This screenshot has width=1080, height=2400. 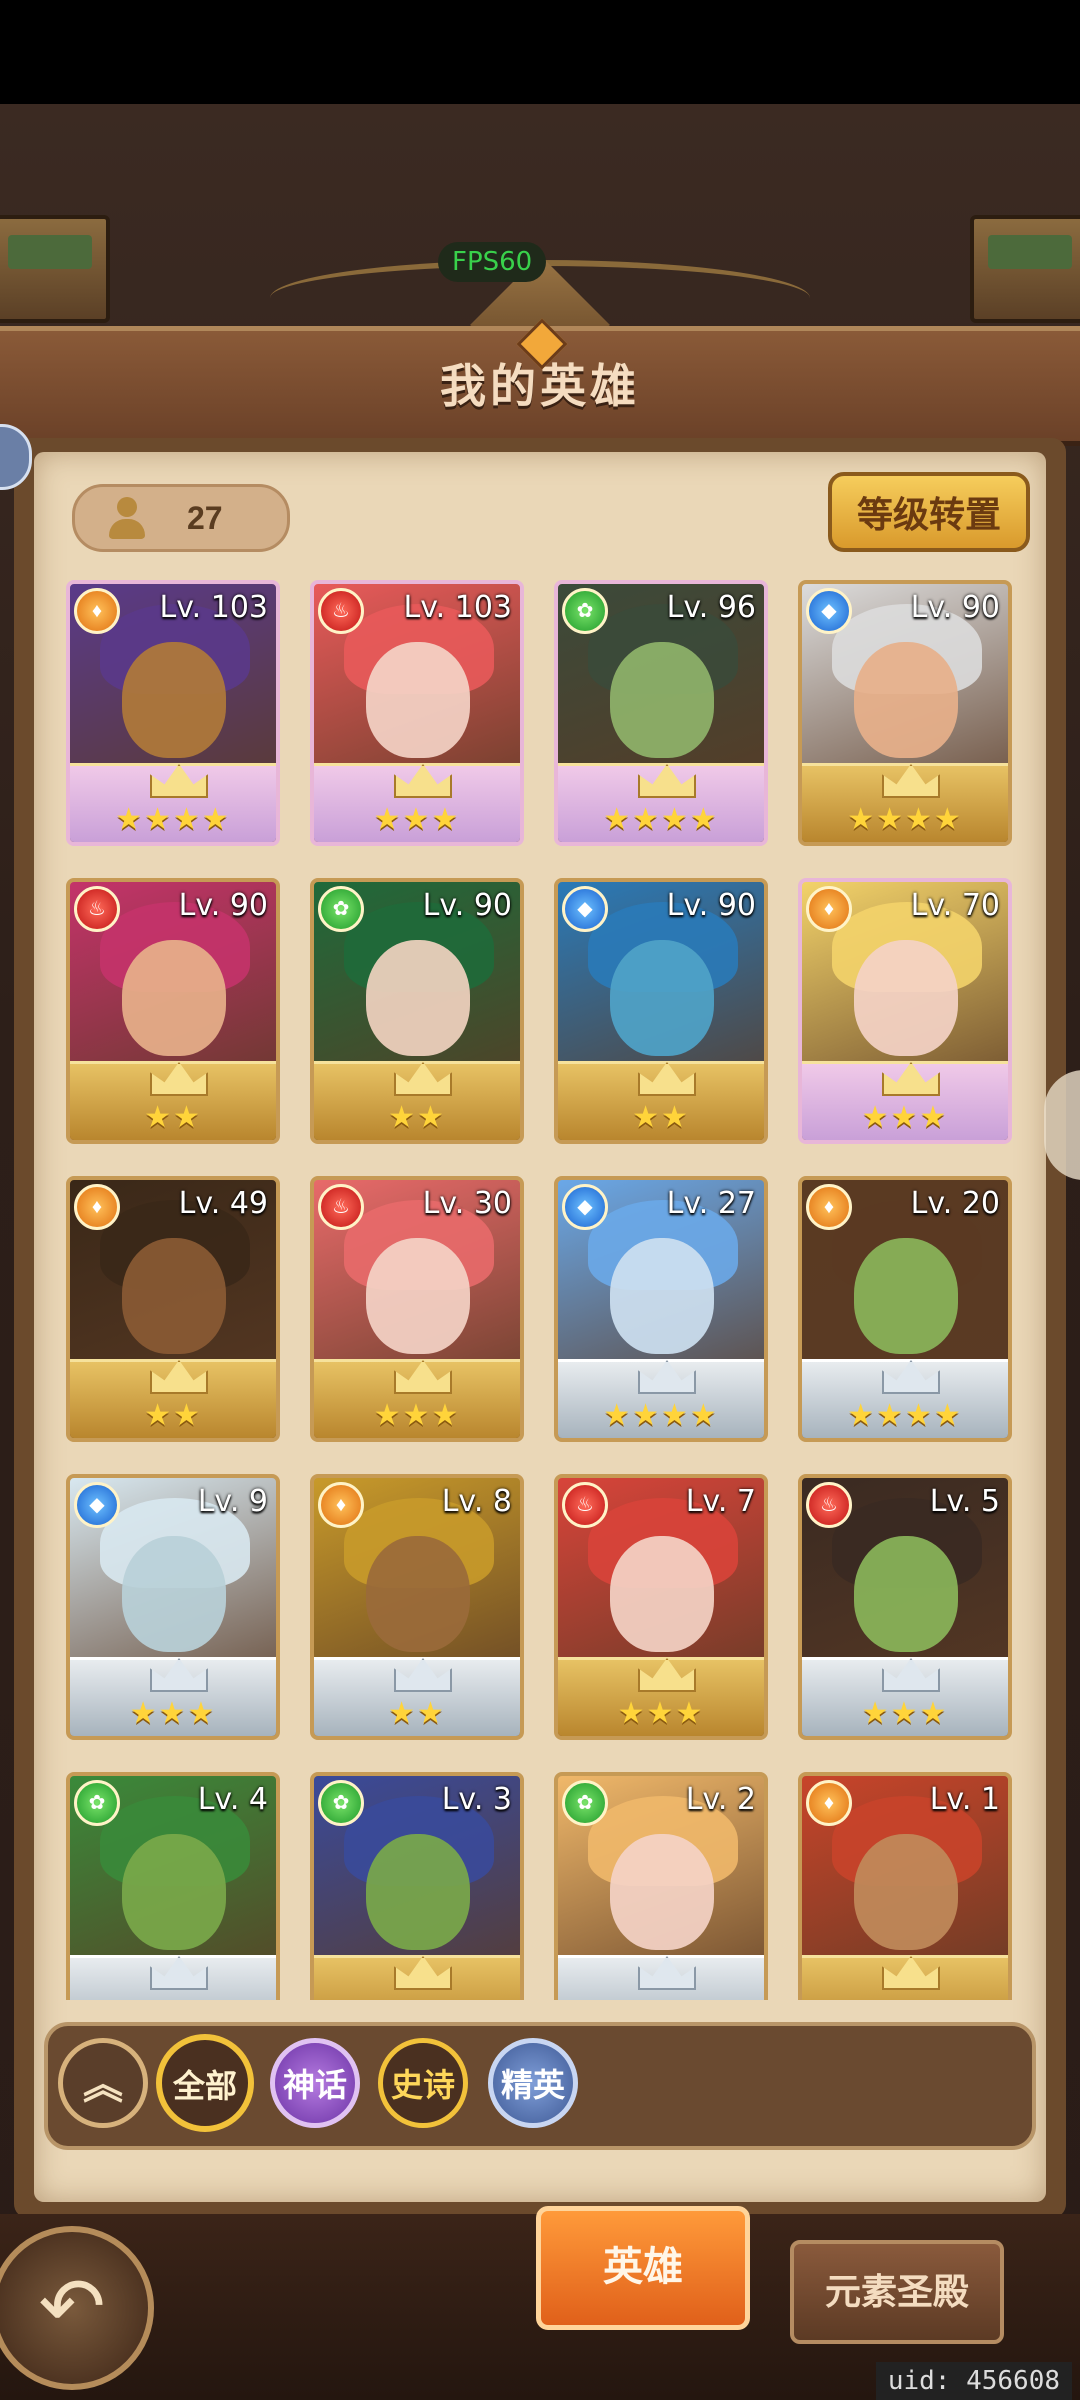 I want to click on hero-card: ★★ ♦ Lv. 8, so click(x=417, y=1607).